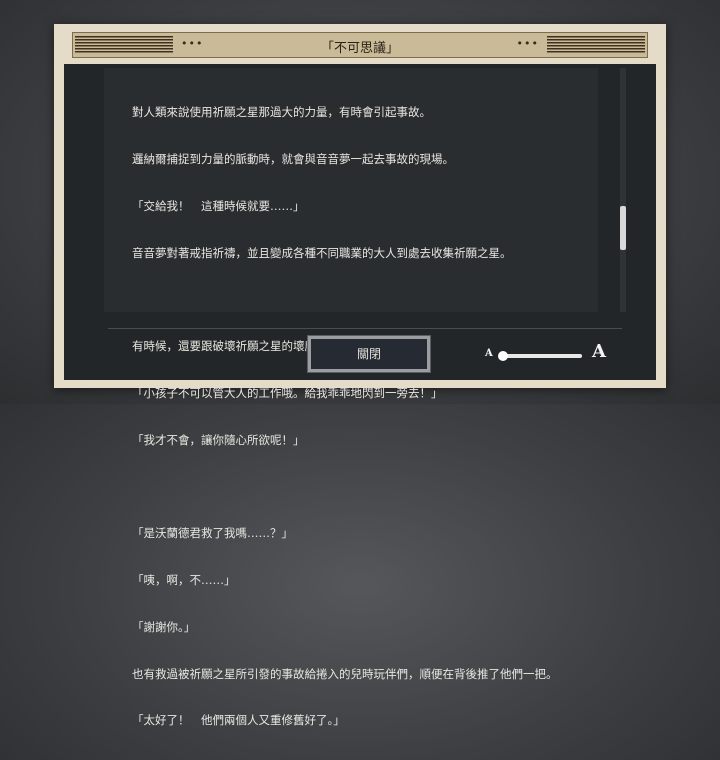 Image resolution: width=720 pixels, height=760 pixels. Describe the element at coordinates (599, 351) in the screenshot. I see `font-size-large-icon: A` at that location.